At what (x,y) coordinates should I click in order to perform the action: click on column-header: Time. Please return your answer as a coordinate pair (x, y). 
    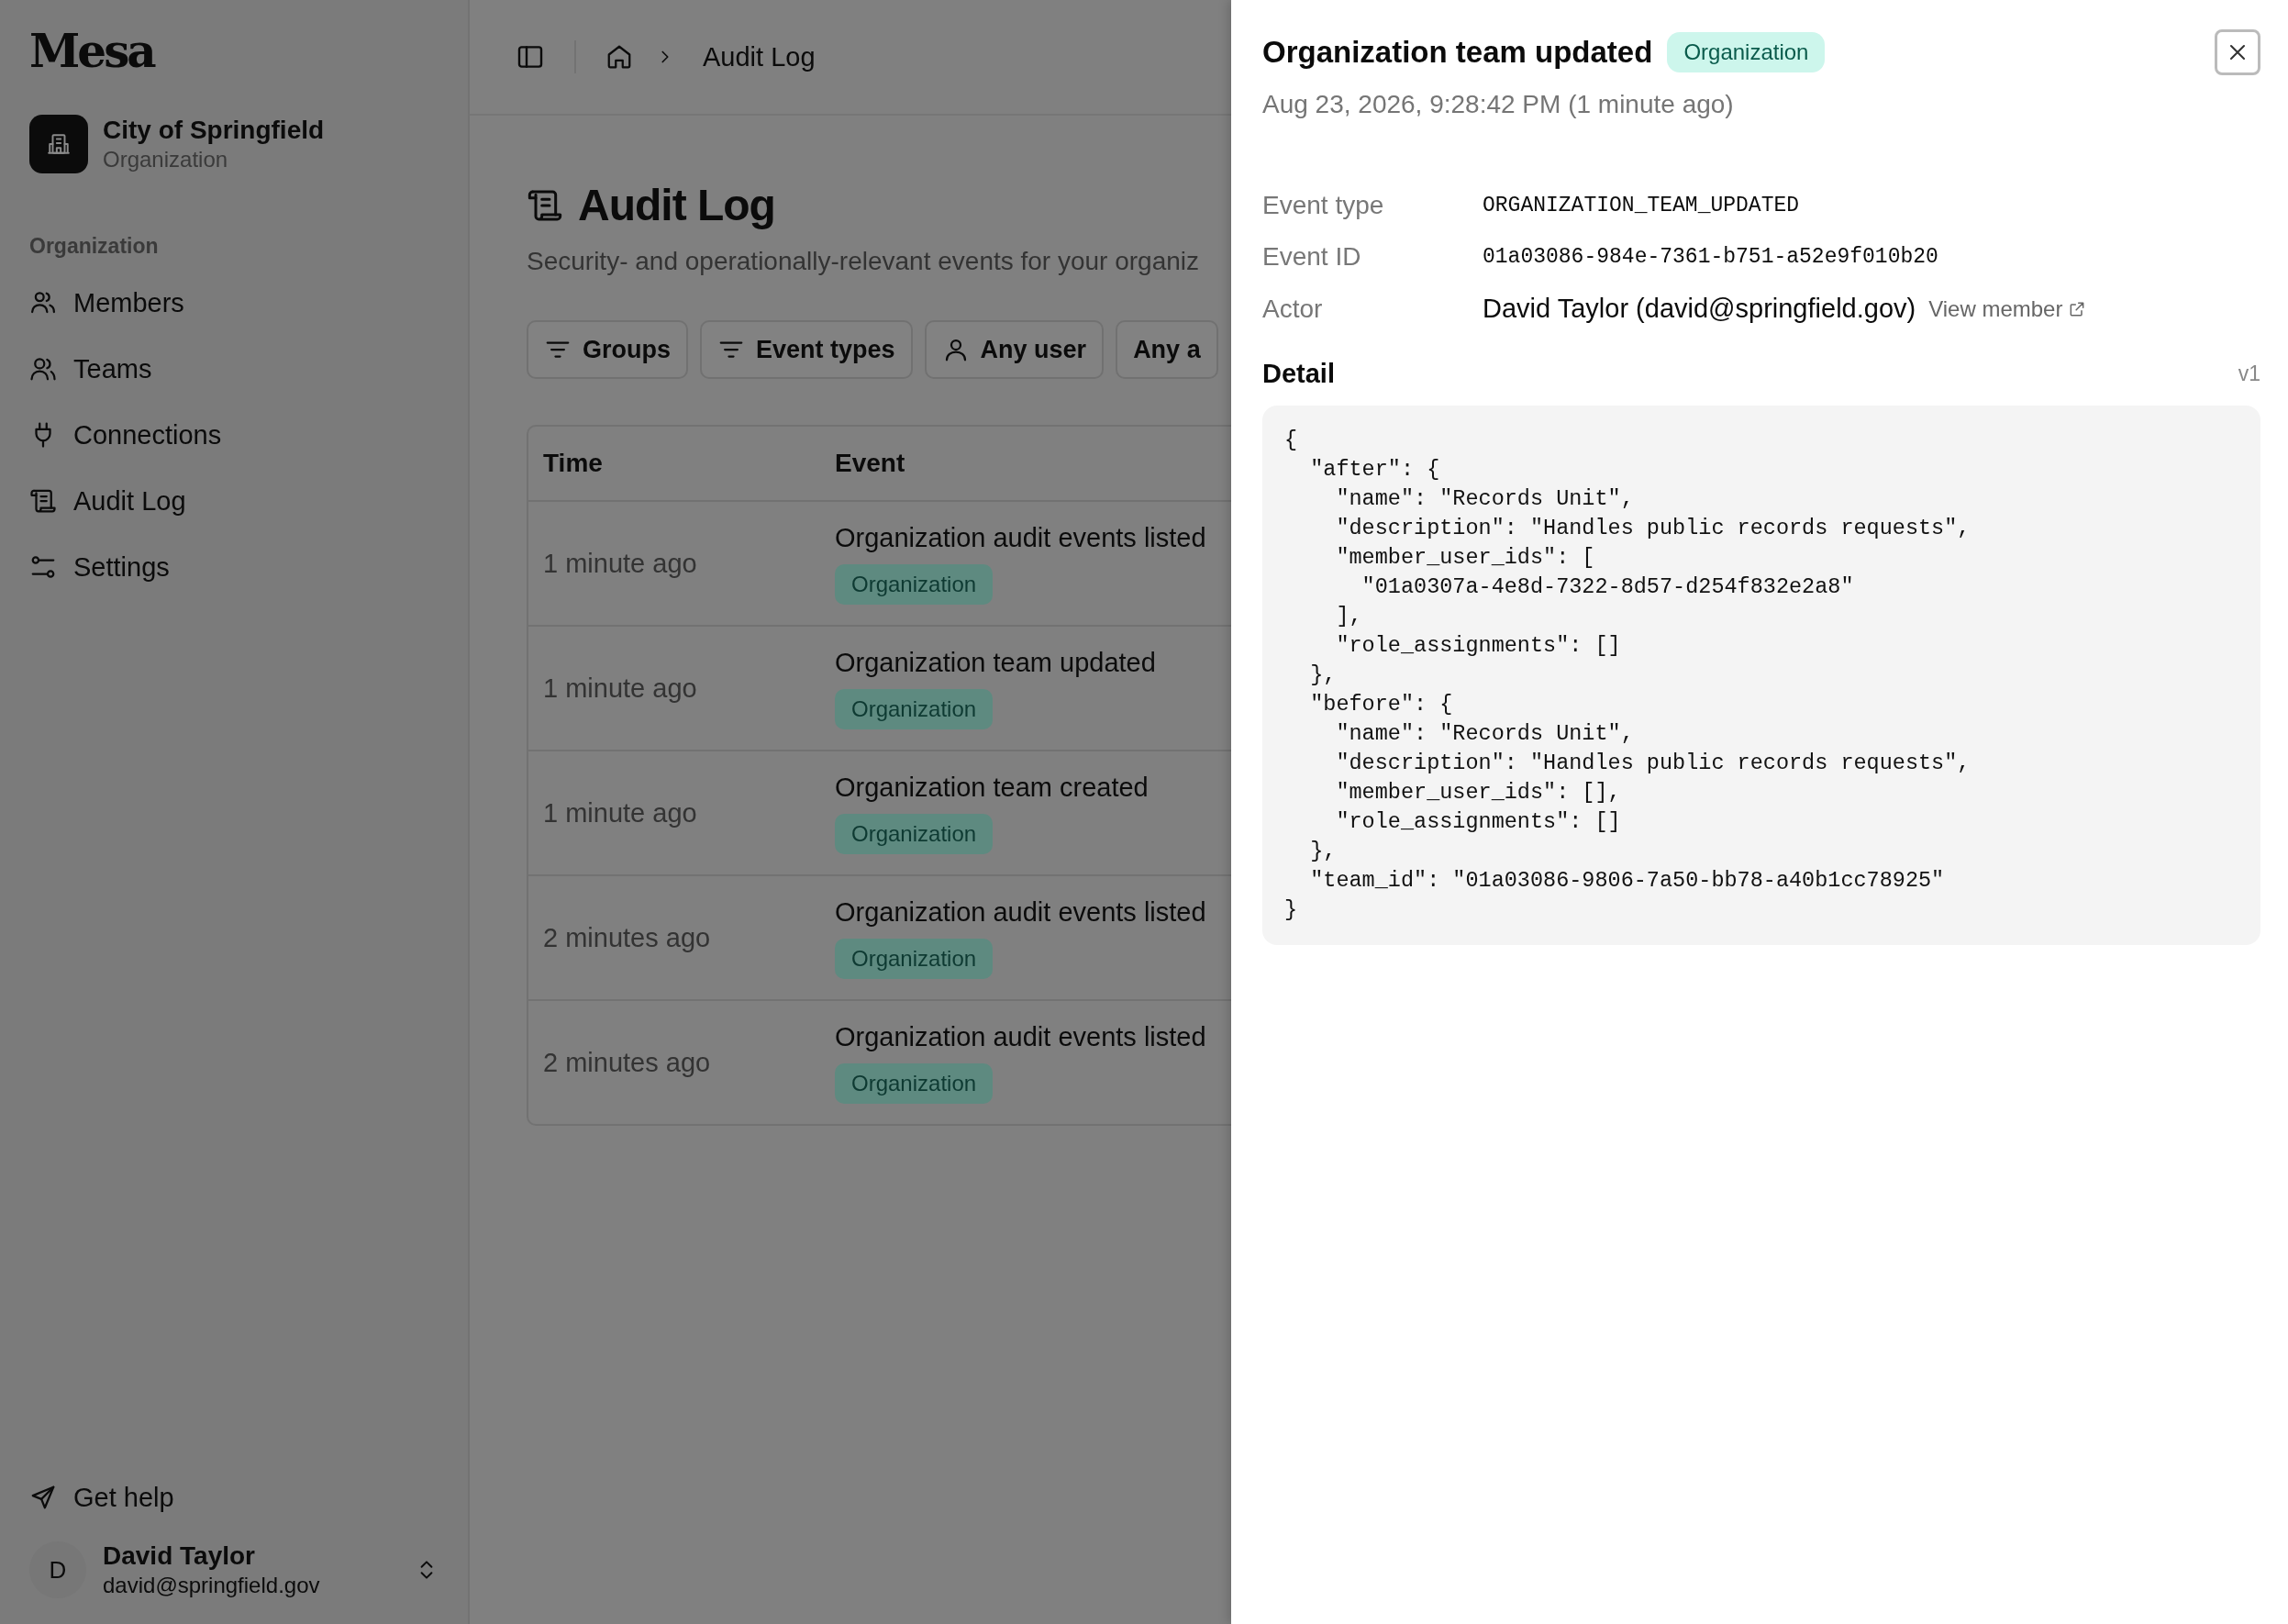
    Looking at the image, I should click on (573, 463).